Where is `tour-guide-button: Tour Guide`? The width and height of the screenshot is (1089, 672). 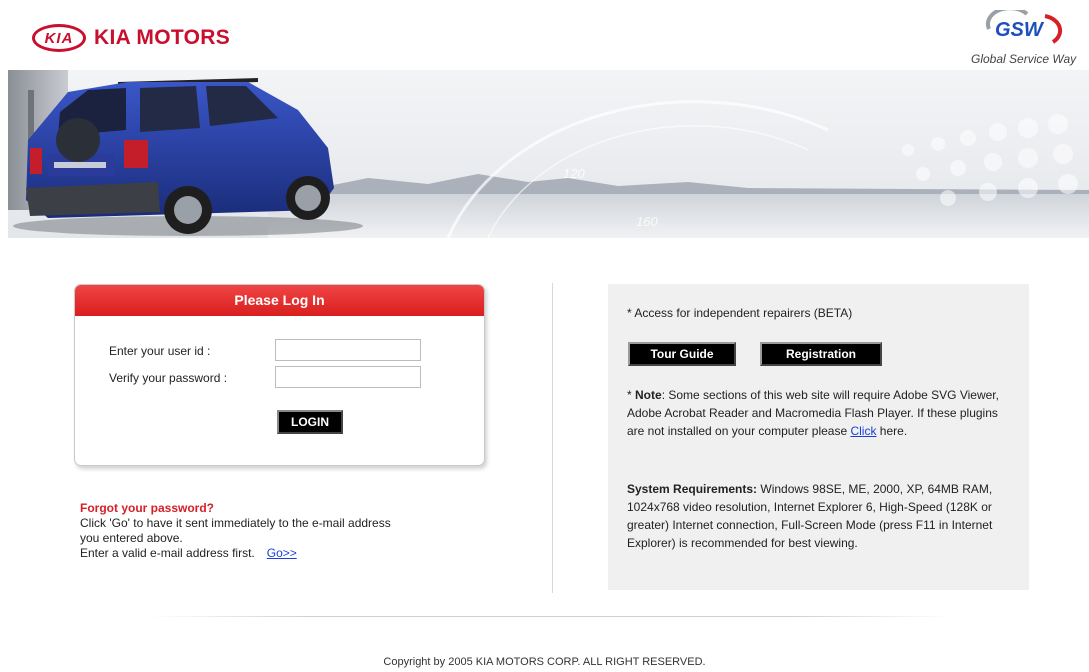
tour-guide-button: Tour Guide is located at coordinates (682, 354).